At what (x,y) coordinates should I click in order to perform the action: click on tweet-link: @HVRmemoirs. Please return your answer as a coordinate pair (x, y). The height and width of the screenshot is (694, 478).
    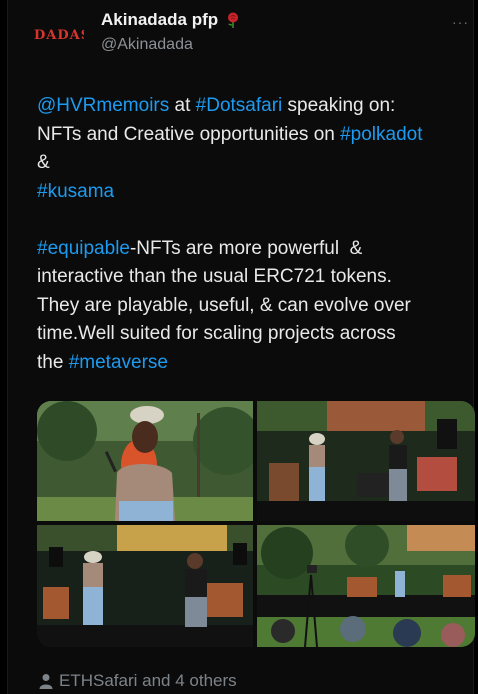
    Looking at the image, I should click on (103, 105).